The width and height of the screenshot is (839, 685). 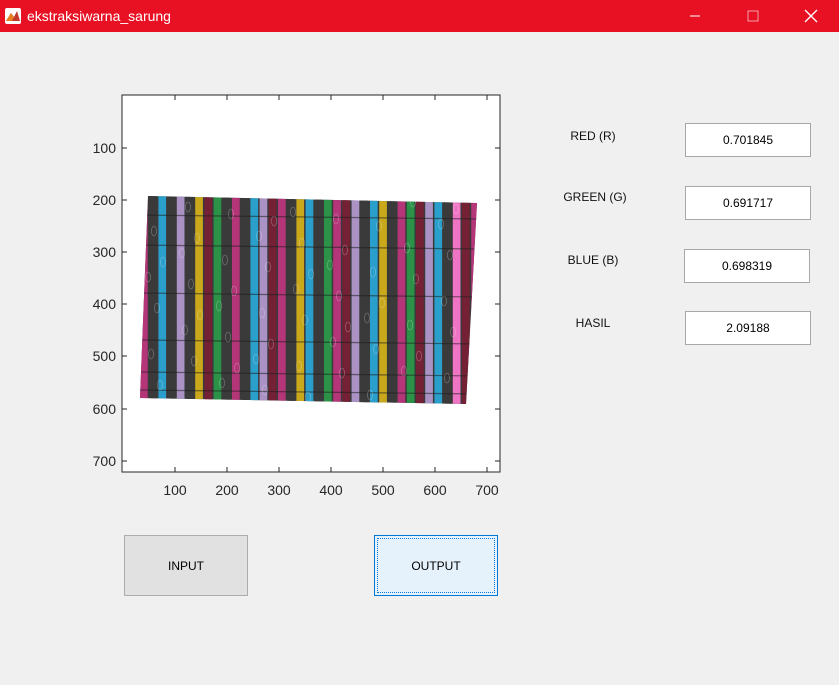 What do you see at coordinates (227, 490) in the screenshot?
I see `x-tick-label: 200` at bounding box center [227, 490].